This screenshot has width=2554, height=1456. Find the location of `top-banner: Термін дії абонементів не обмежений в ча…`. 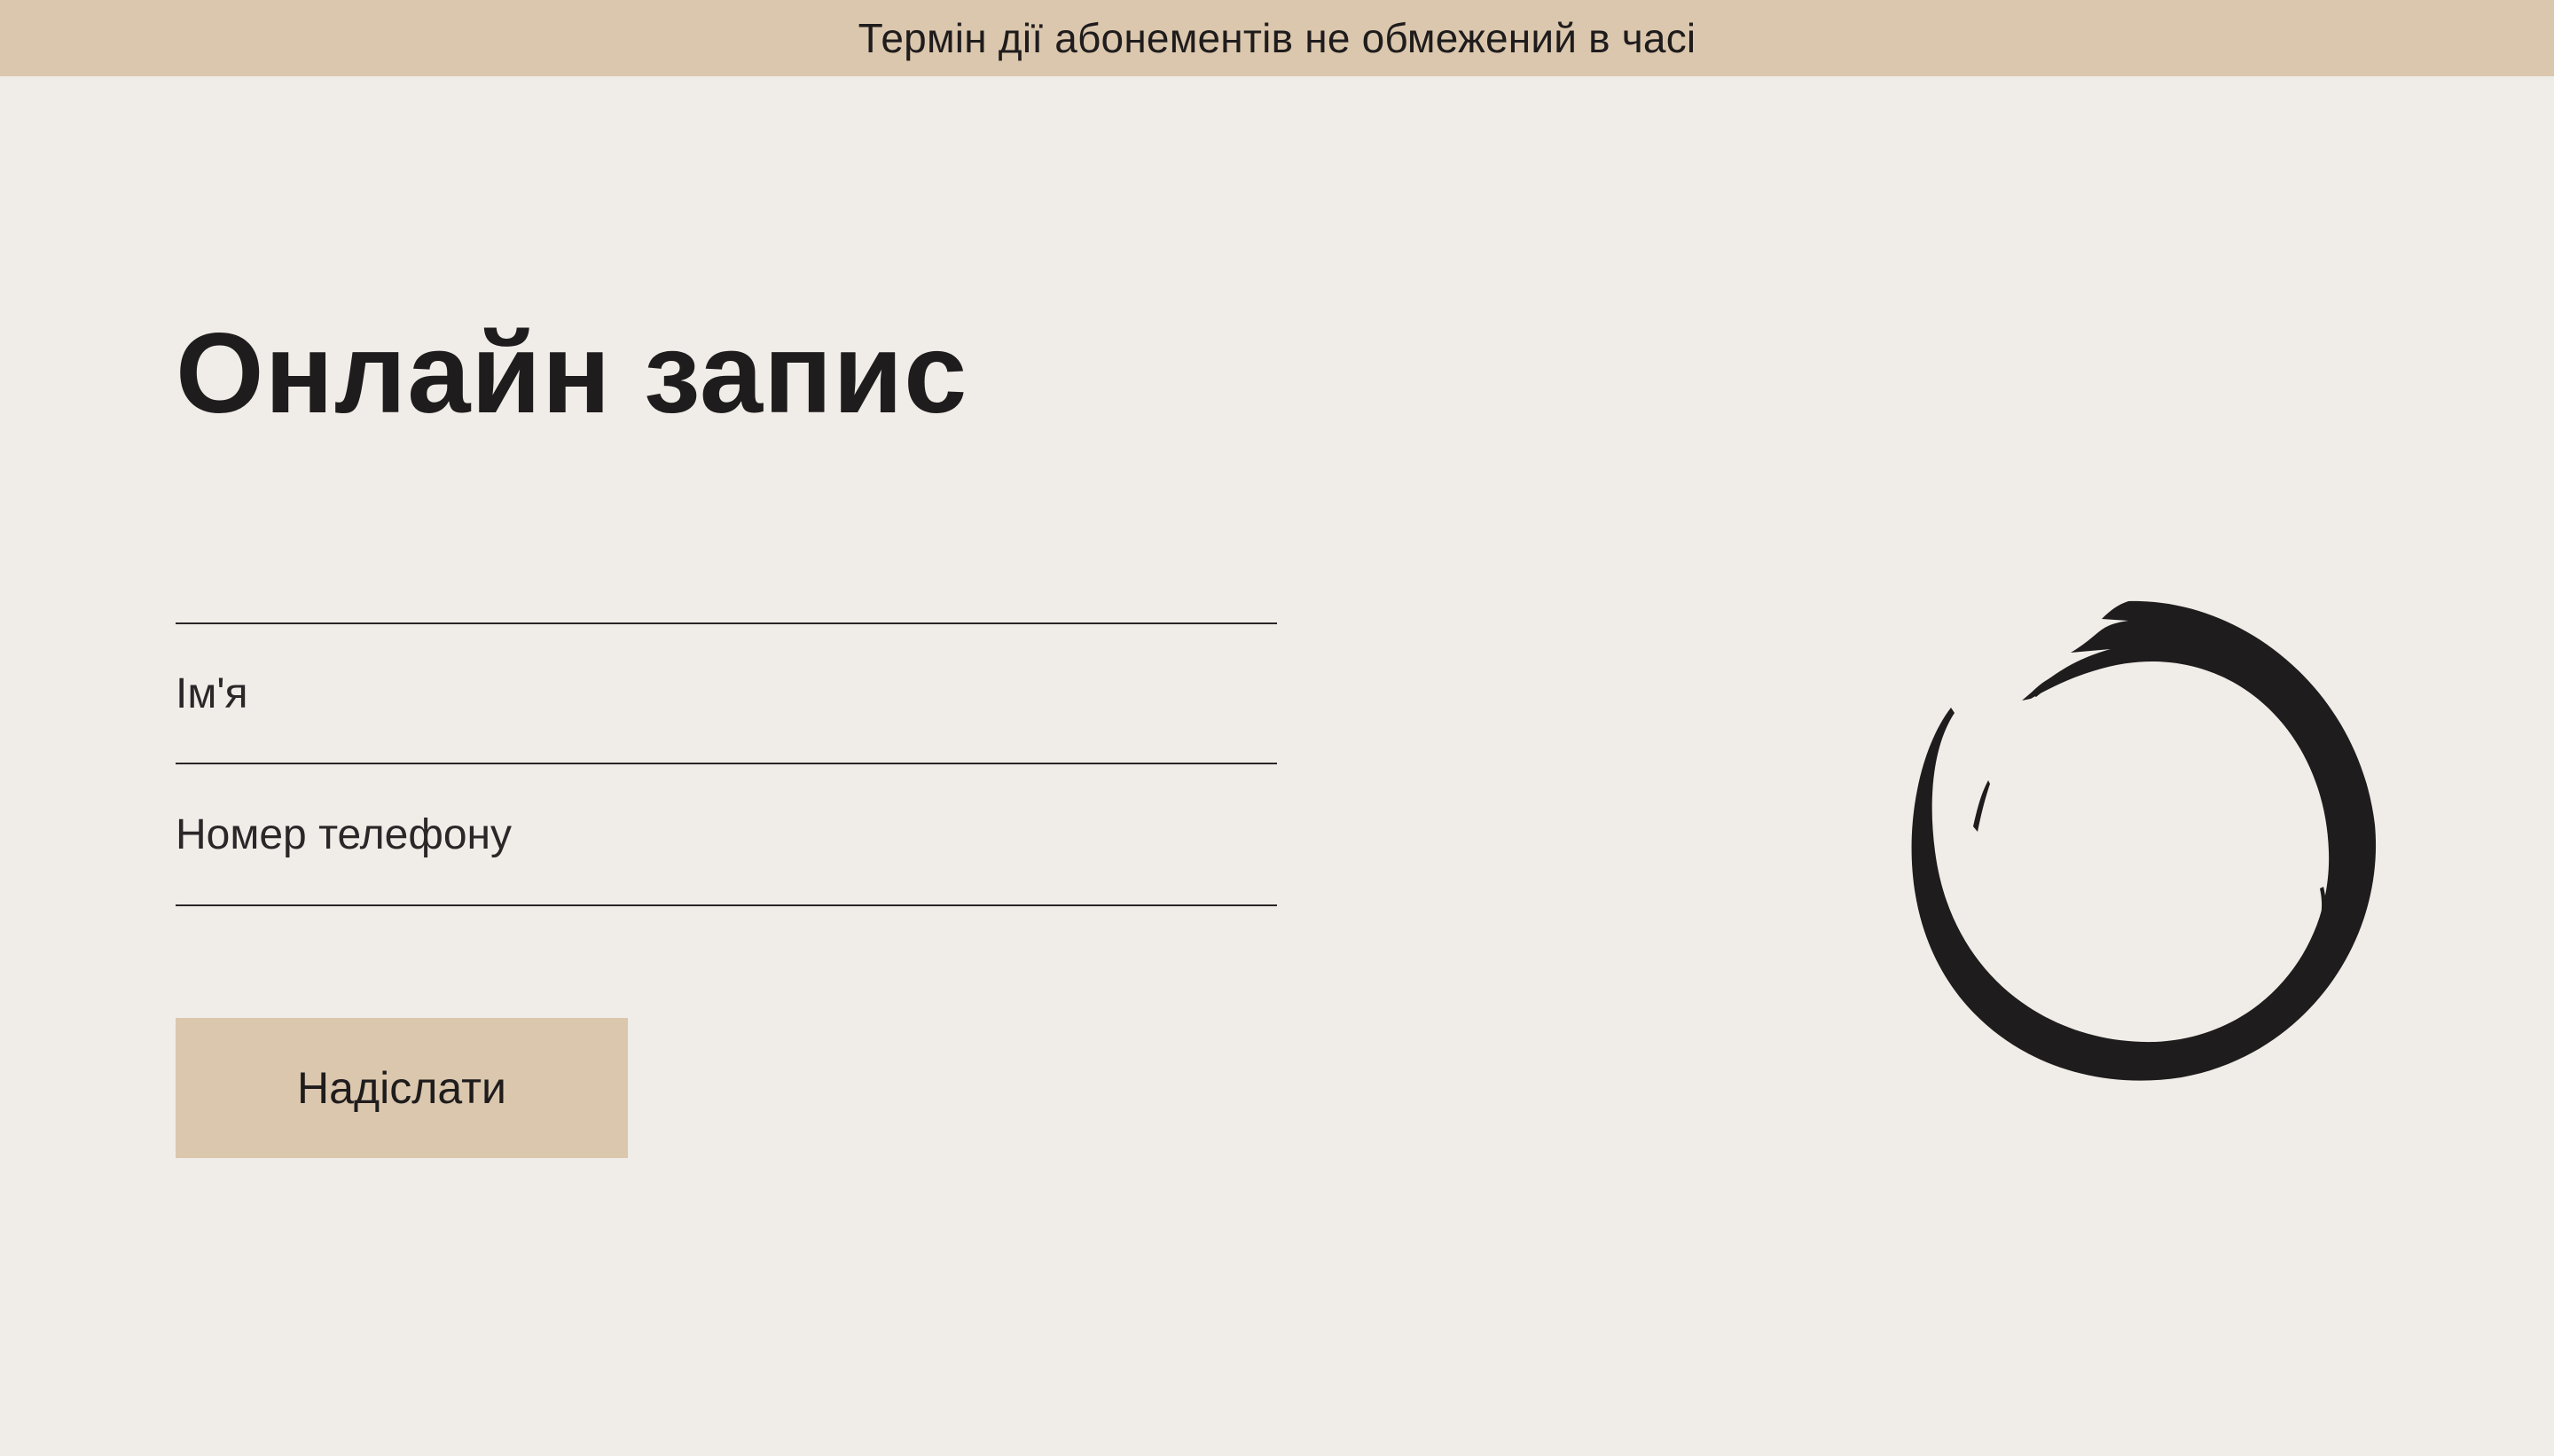

top-banner: Термін дії абонементів не обмежений в ча… is located at coordinates (1277, 38).